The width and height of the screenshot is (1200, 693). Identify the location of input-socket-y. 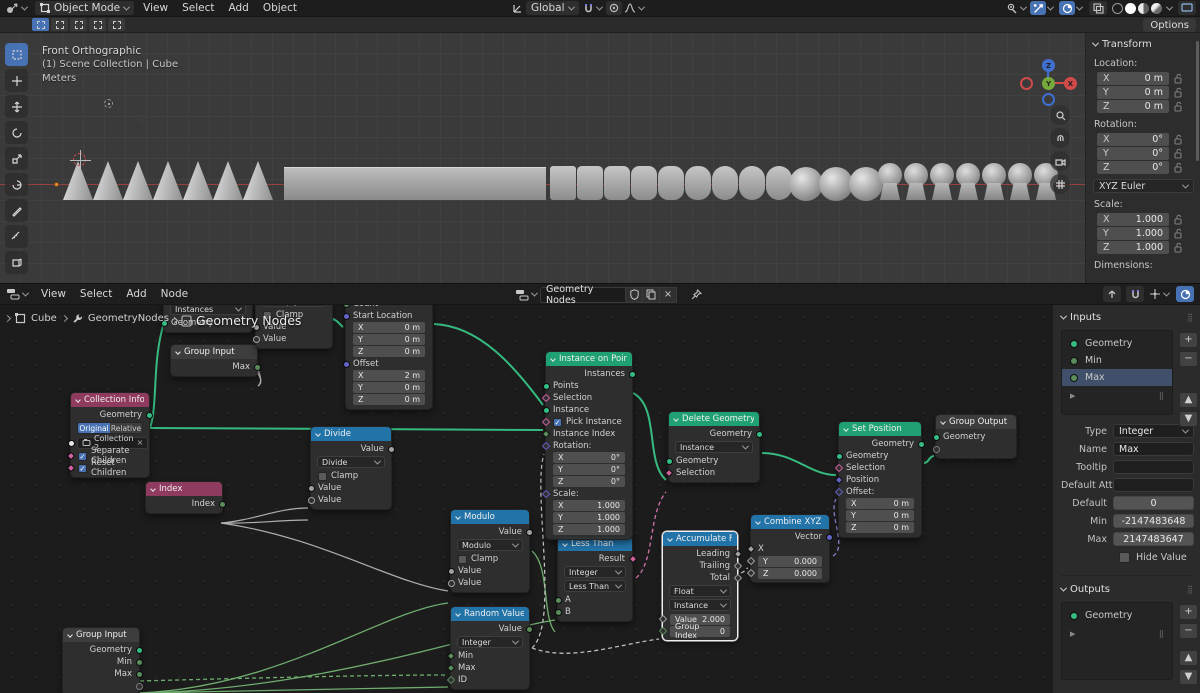
(750, 561).